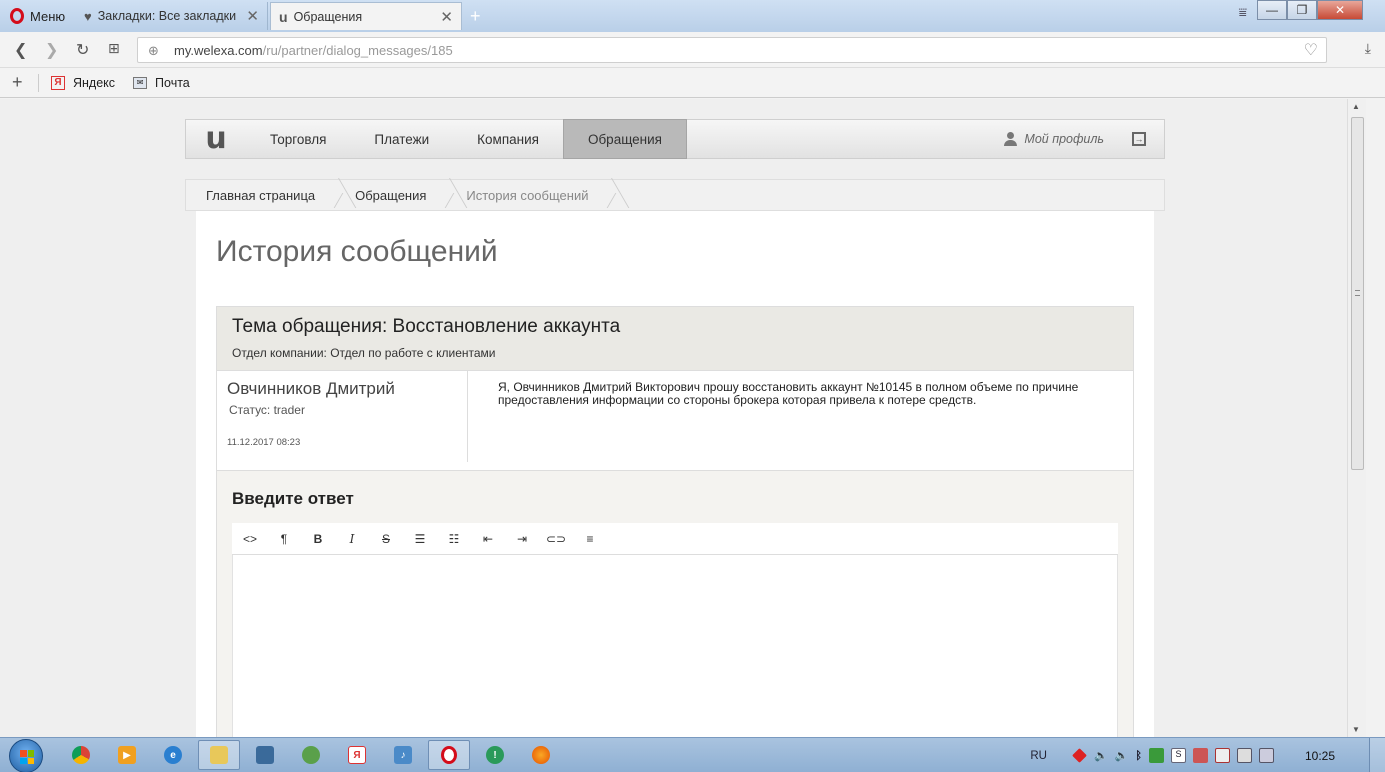  Describe the element at coordinates (1156, 755) in the screenshot. I see `sync-icon` at that location.